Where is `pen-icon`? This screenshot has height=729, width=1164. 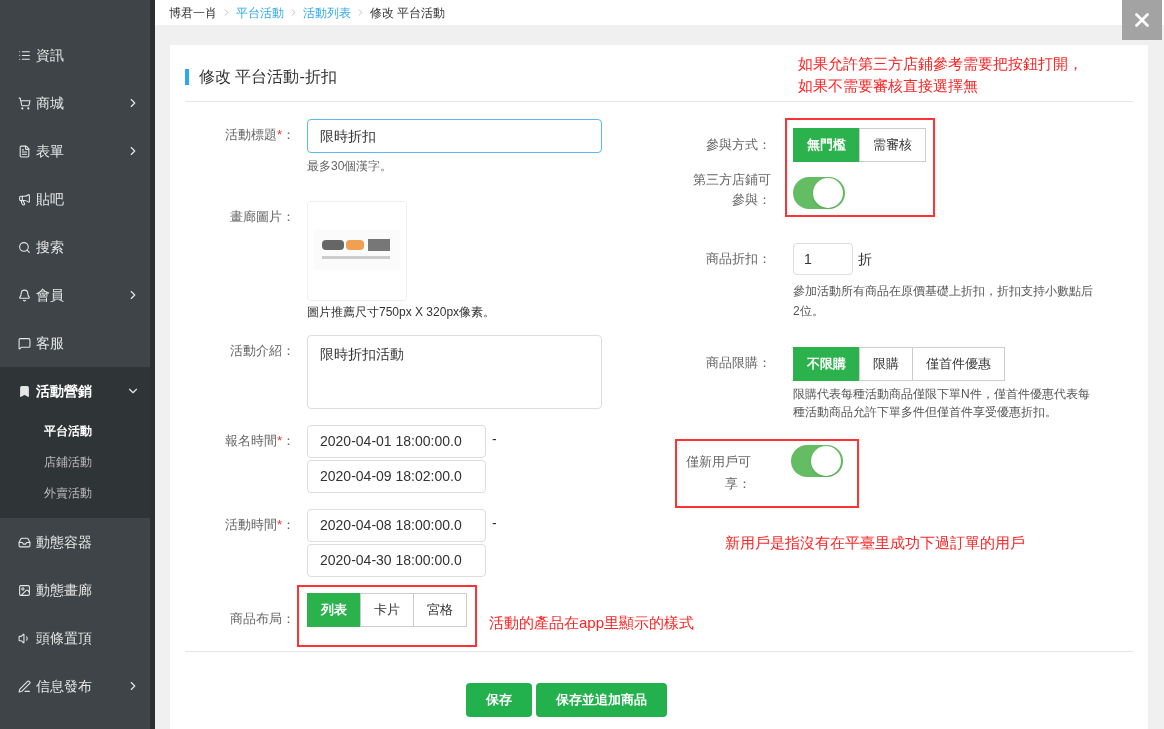 pen-icon is located at coordinates (24, 686).